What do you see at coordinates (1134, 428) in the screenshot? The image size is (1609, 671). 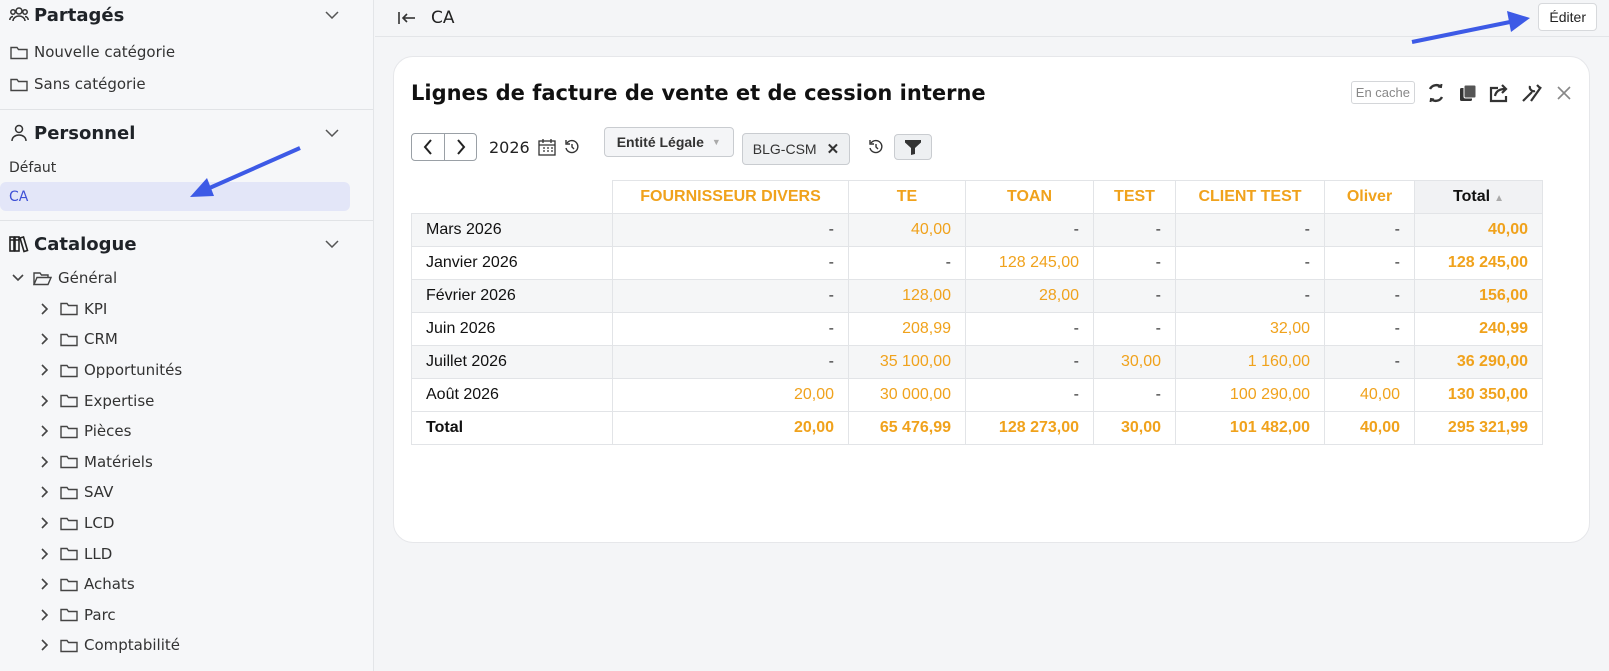 I see `table-cell: 30,00` at bounding box center [1134, 428].